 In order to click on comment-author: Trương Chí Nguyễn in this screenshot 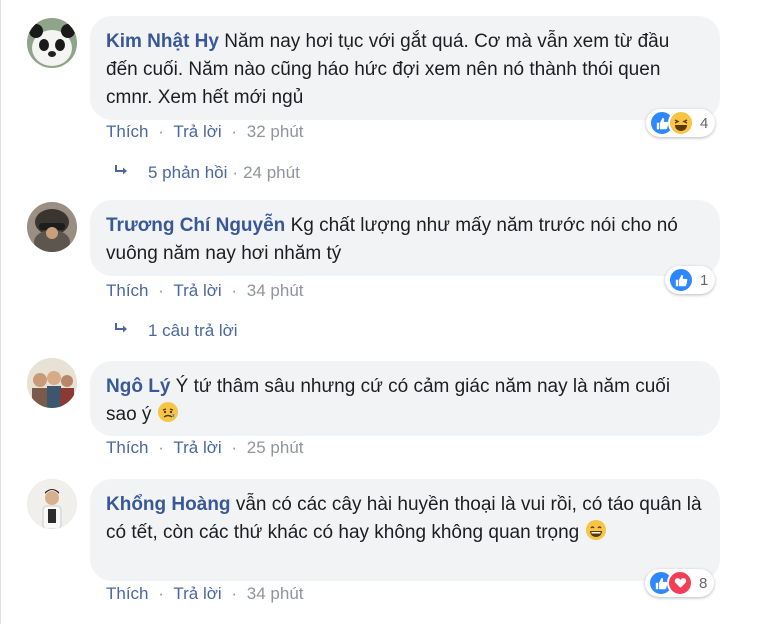, I will do `click(195, 225)`.